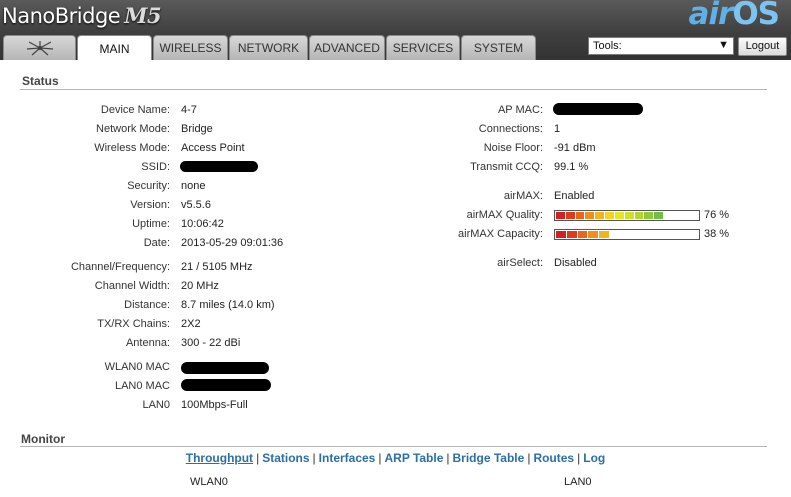  What do you see at coordinates (513, 148) in the screenshot?
I see `status-label: Noise Floor:` at bounding box center [513, 148].